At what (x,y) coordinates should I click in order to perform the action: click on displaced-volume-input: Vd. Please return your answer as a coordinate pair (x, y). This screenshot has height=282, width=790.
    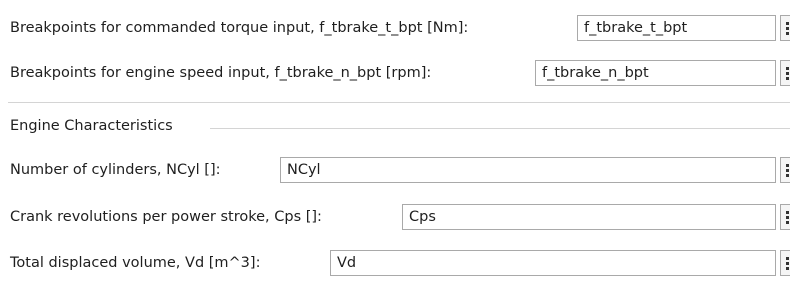
    Looking at the image, I should click on (553, 263).